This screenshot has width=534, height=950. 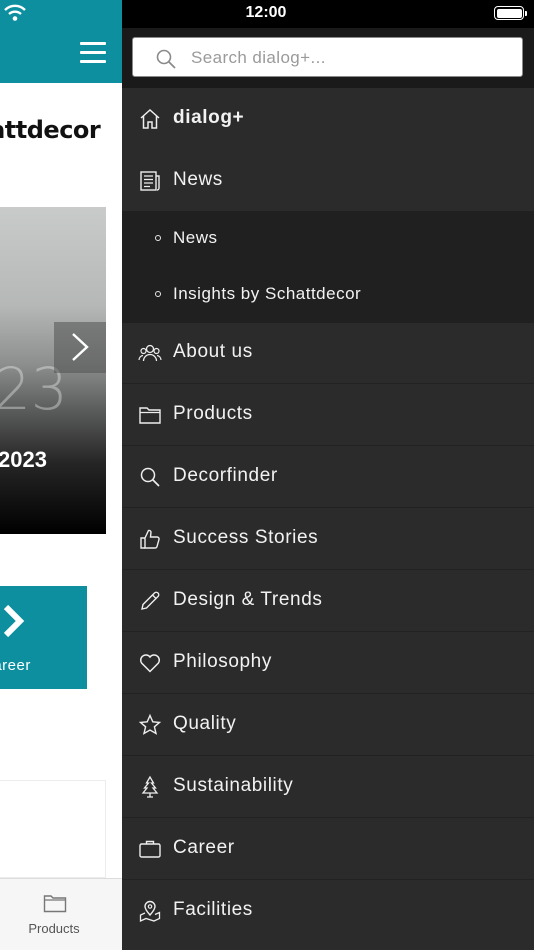 I want to click on menu-item-career: Career, so click(x=328, y=849).